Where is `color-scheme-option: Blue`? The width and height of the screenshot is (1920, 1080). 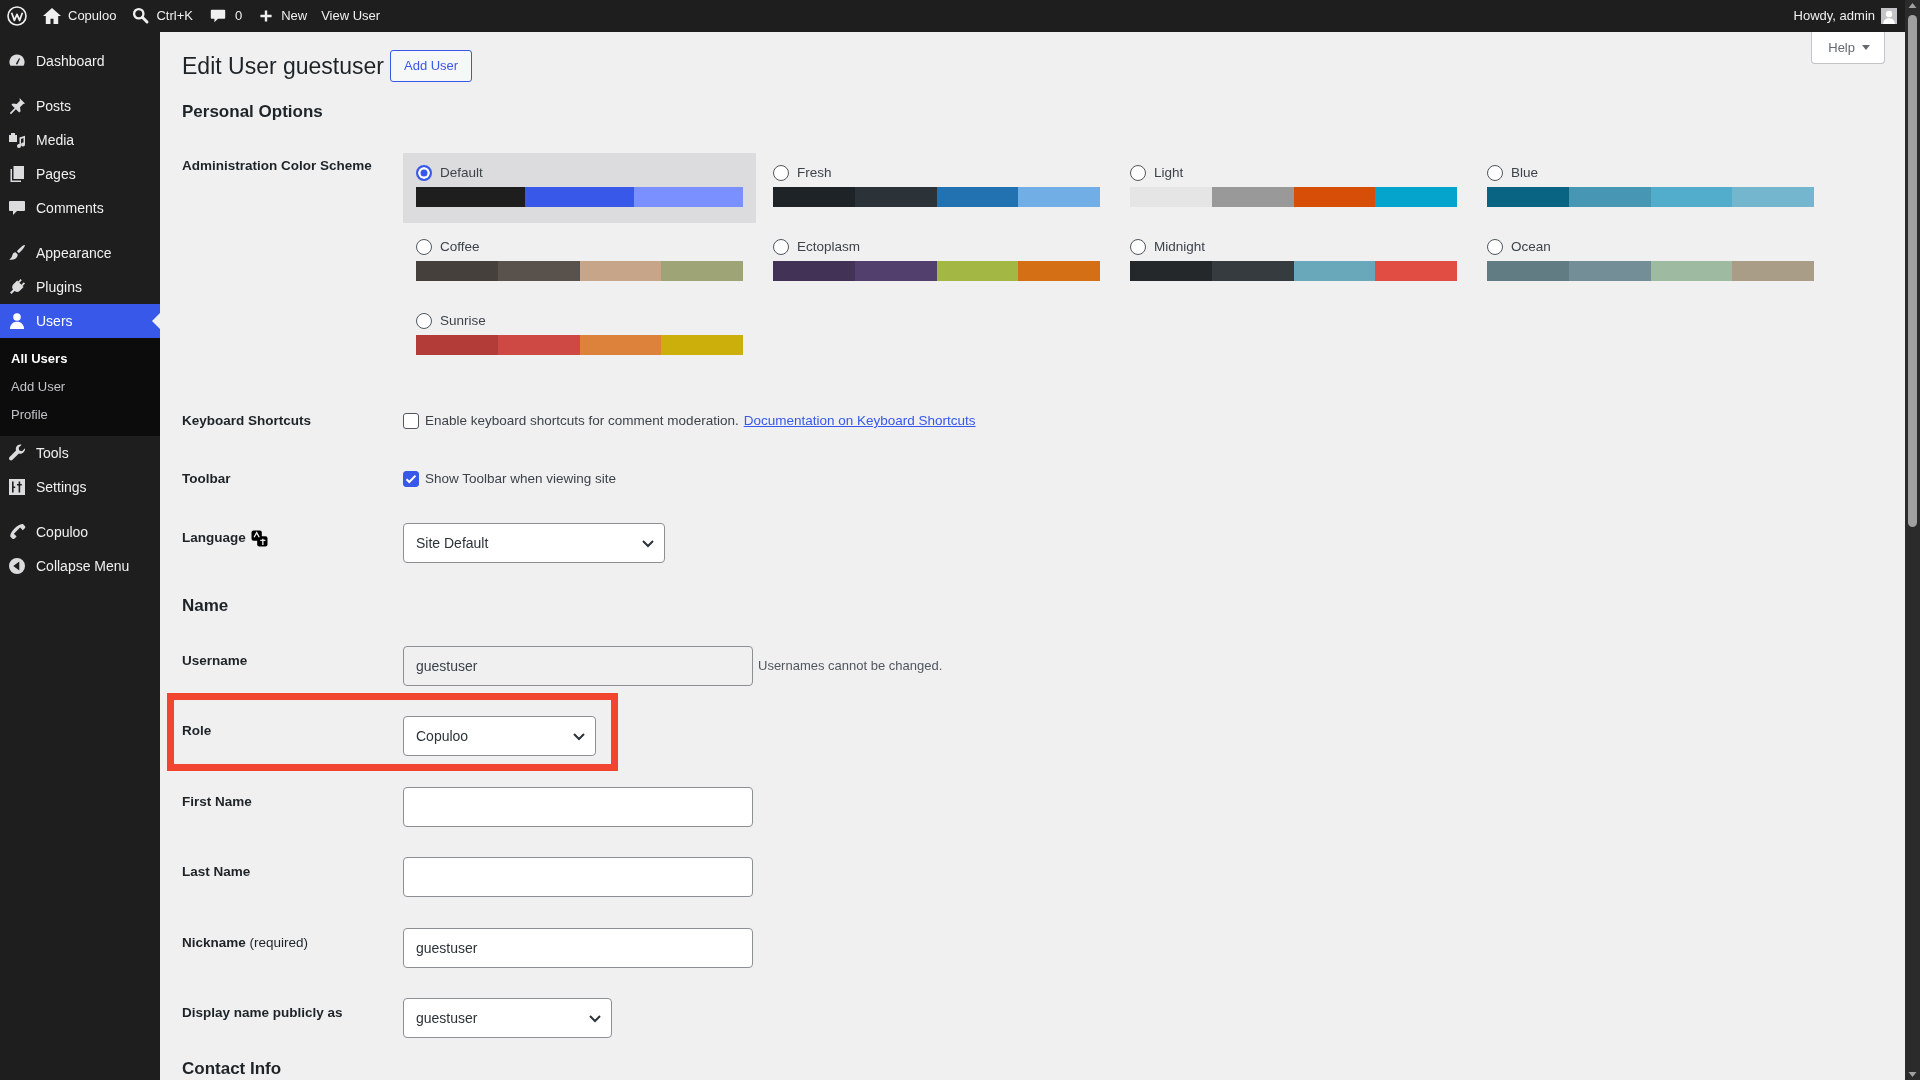 color-scheme-option: Blue is located at coordinates (1650, 188).